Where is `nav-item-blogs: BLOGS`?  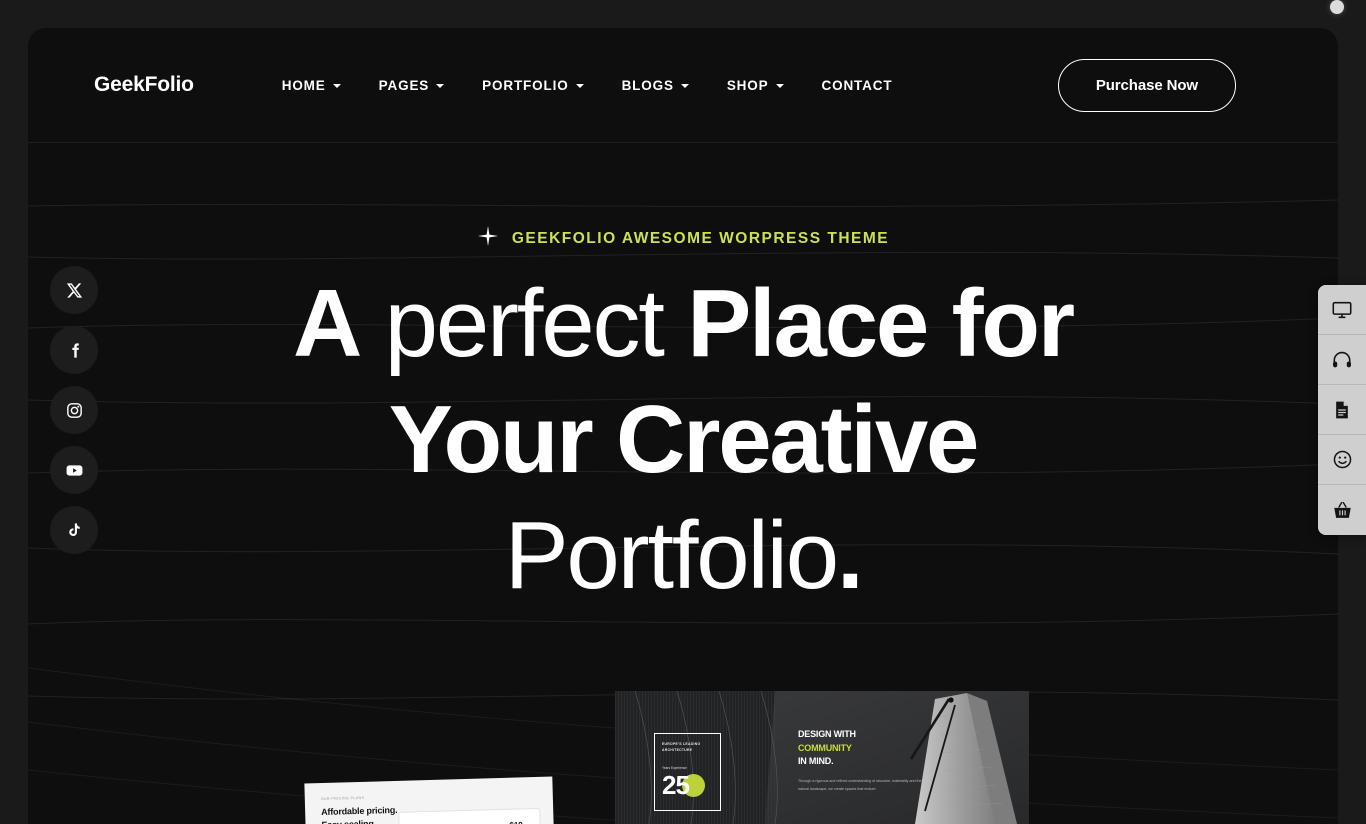
nav-item-blogs: BLOGS is located at coordinates (655, 85).